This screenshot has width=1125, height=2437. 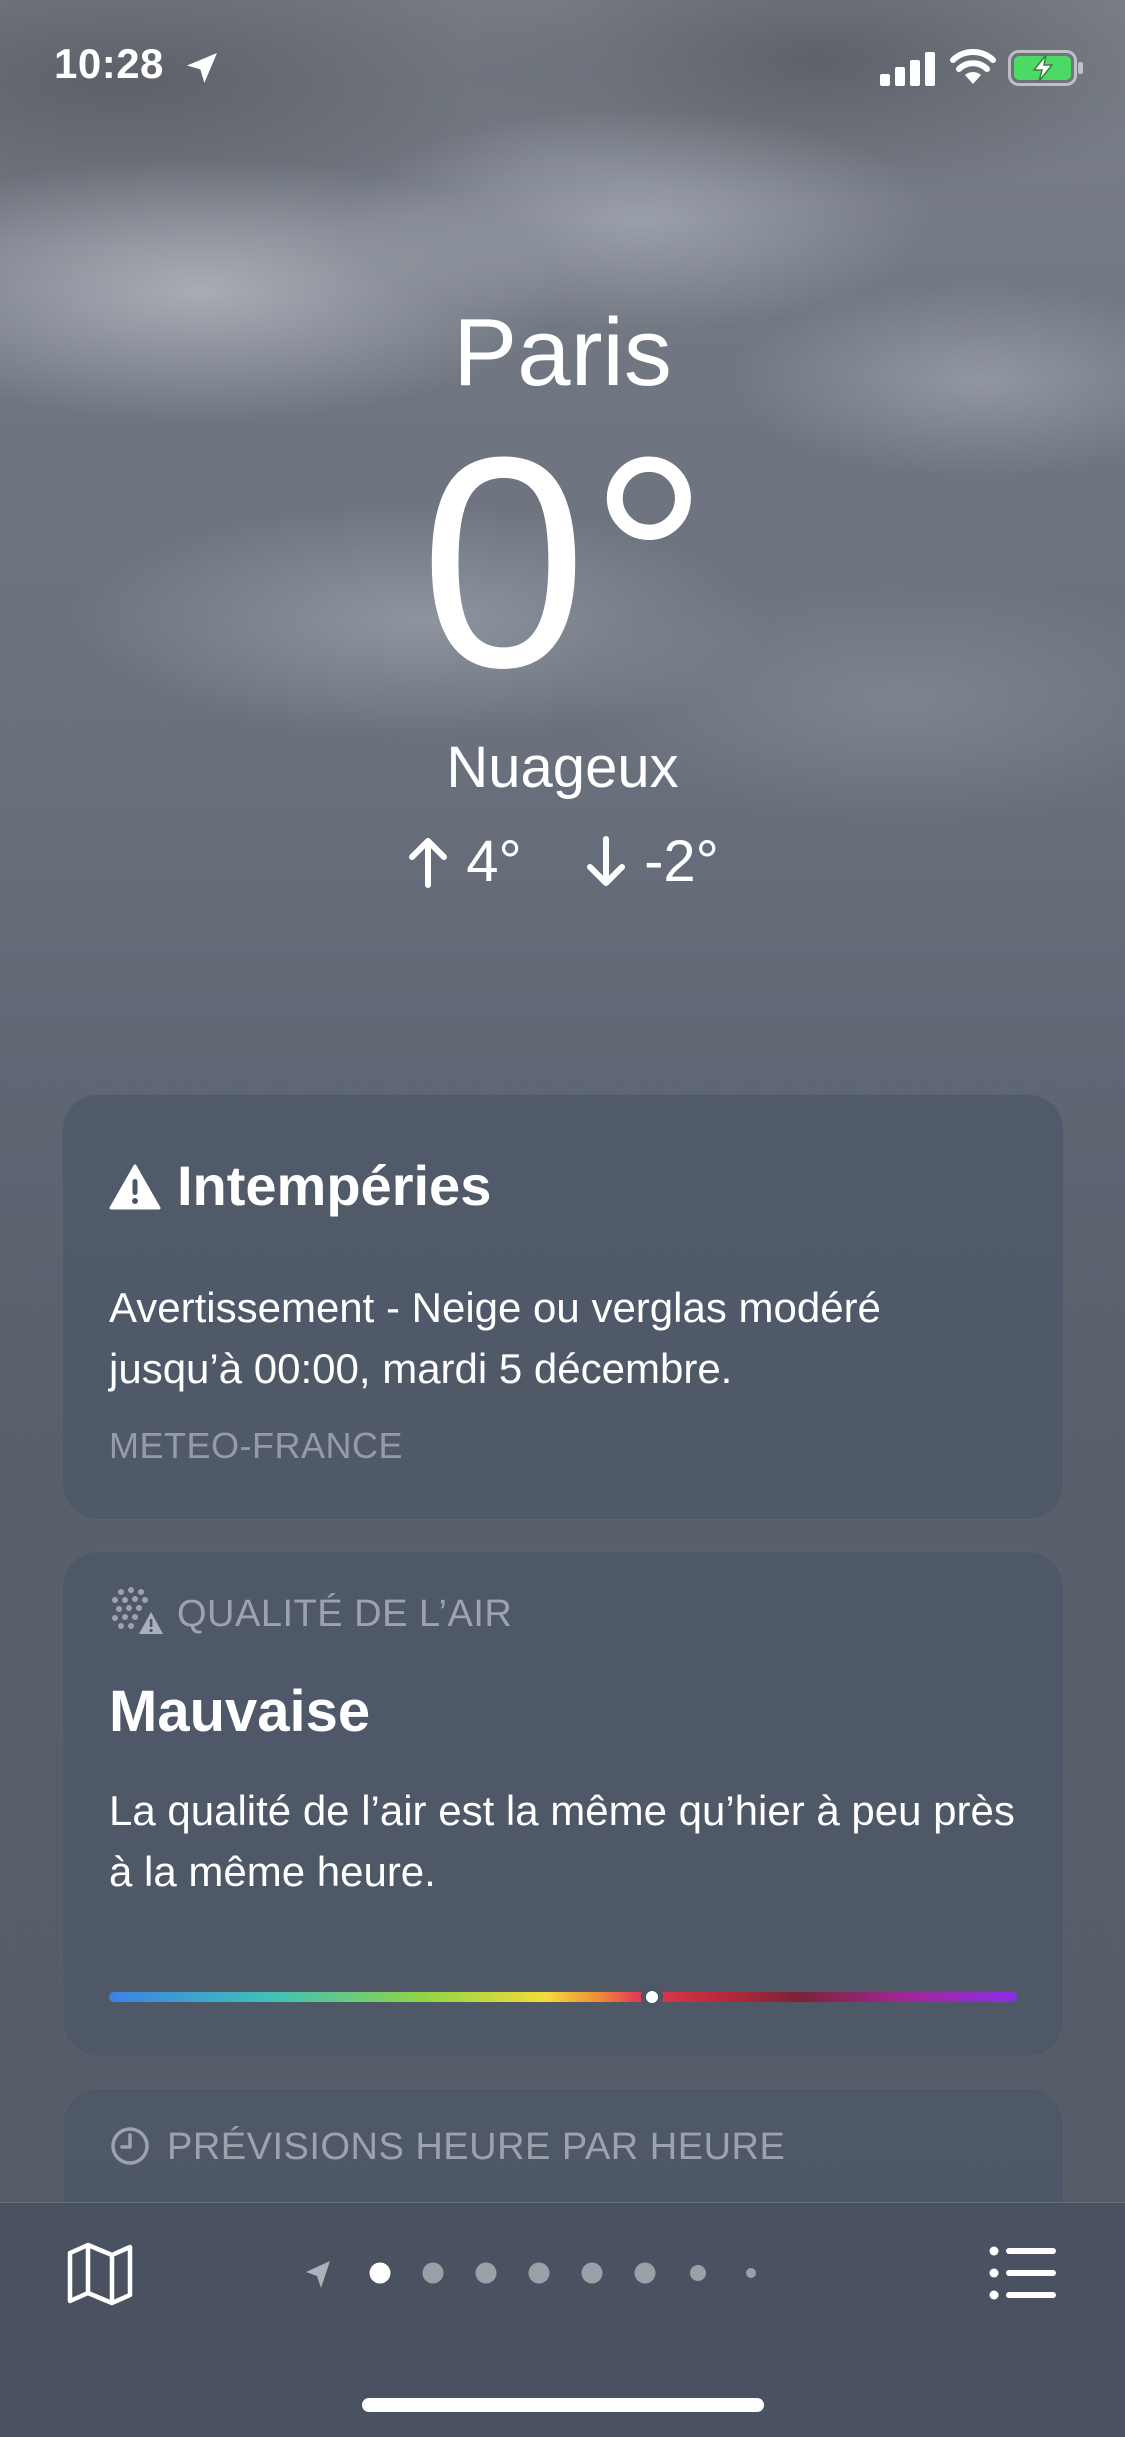 I want to click on current-location-page-icon, so click(x=318, y=2274).